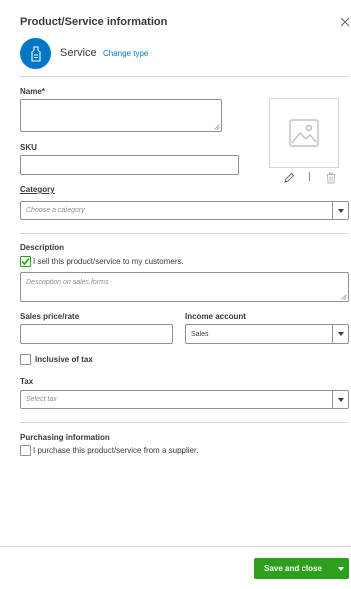 This screenshot has width=351, height=589. I want to click on checkmark-icon, so click(25, 261).